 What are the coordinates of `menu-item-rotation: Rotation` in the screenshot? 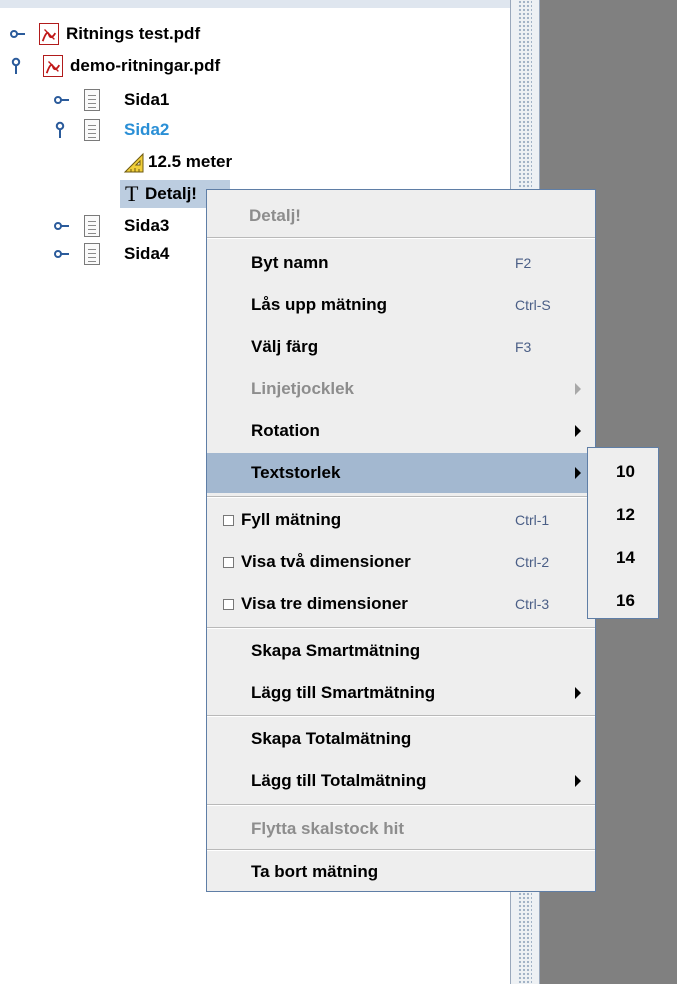 It's located at (401, 431).